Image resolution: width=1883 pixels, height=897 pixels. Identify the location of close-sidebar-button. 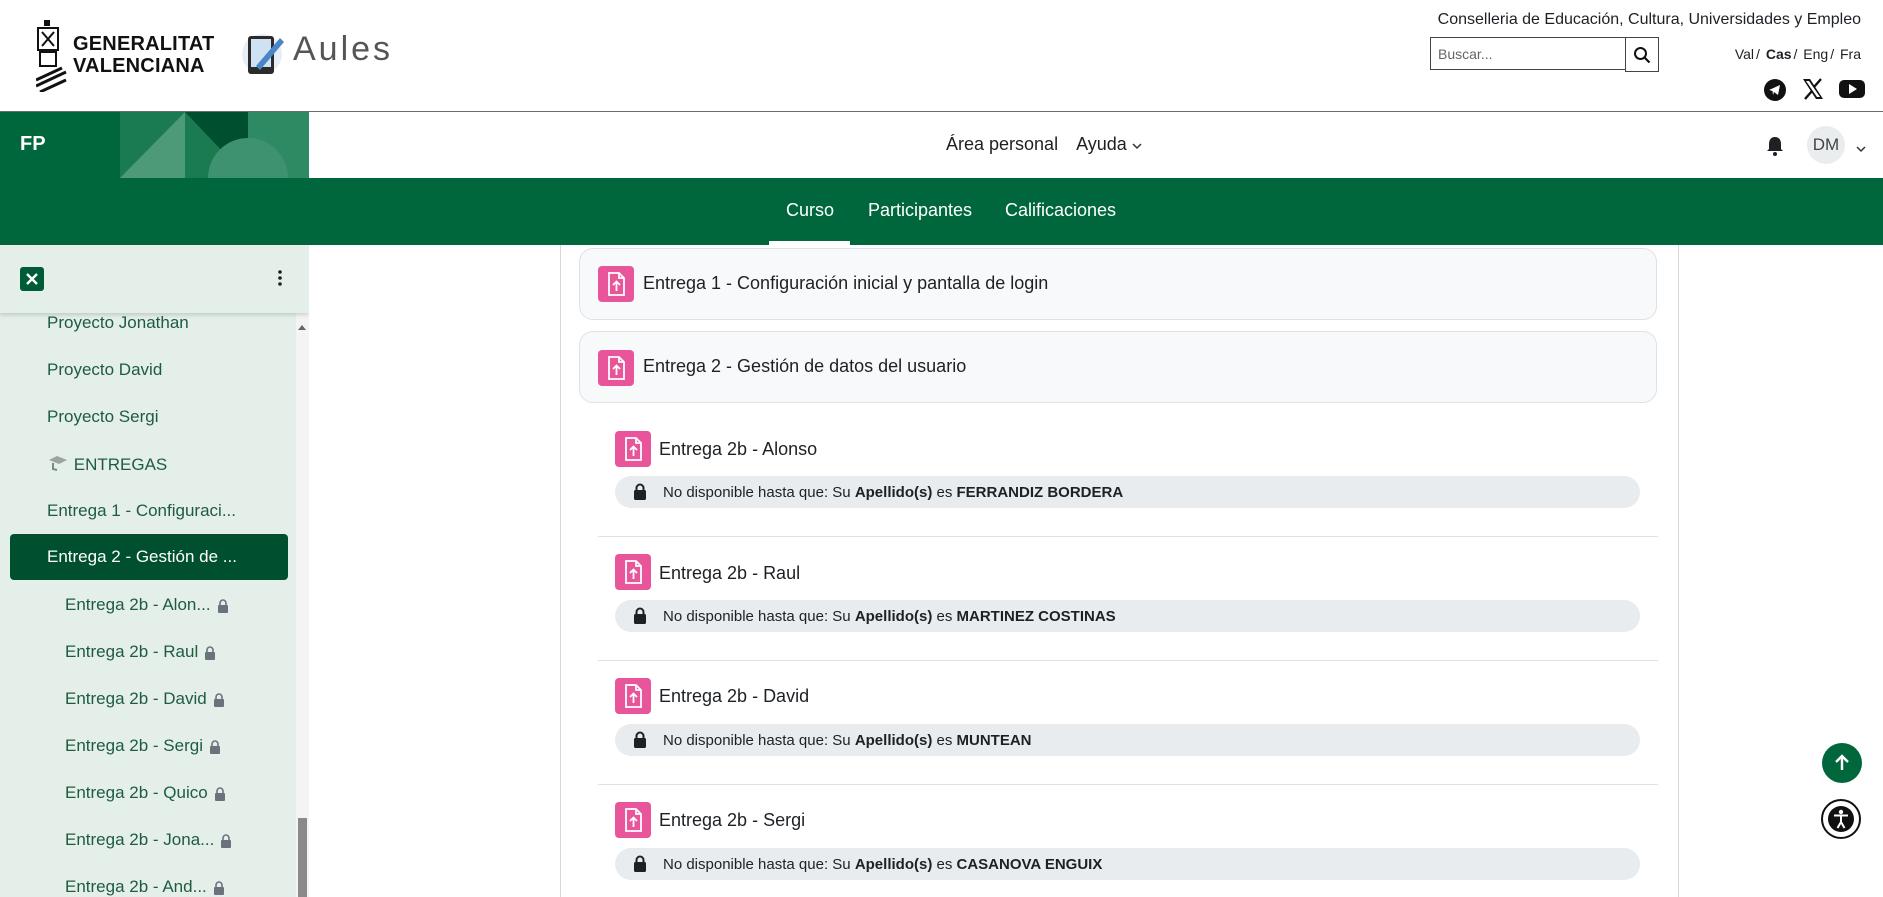
(32, 279).